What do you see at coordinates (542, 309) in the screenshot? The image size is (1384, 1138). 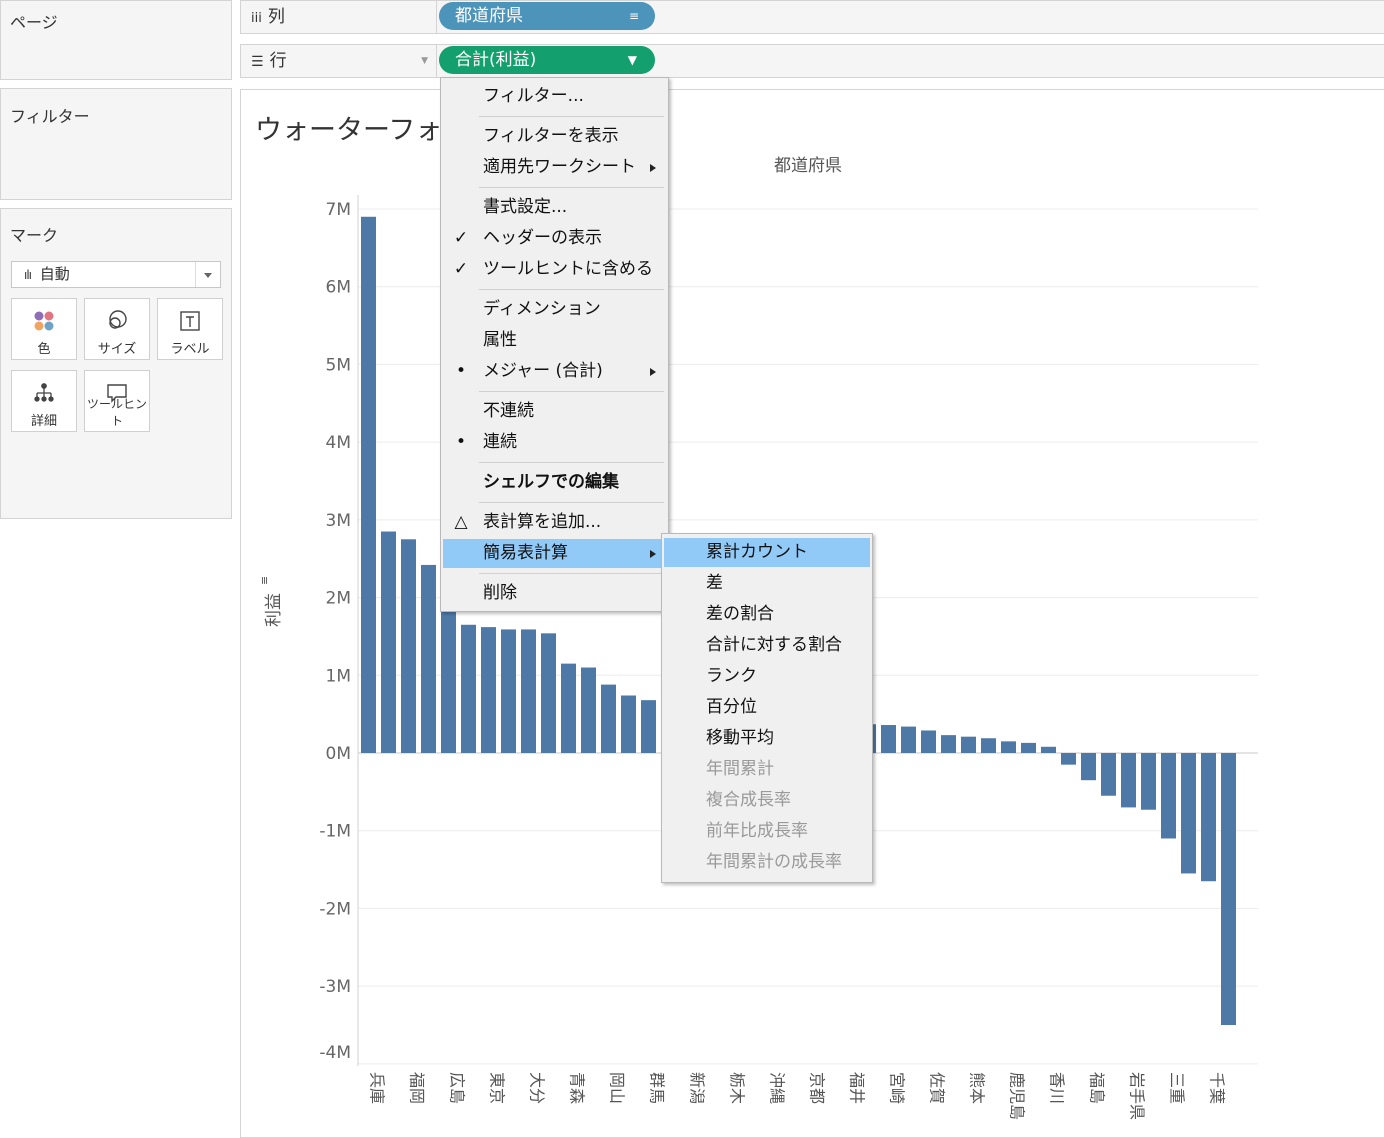 I see `menu-item-label: ディメンション` at bounding box center [542, 309].